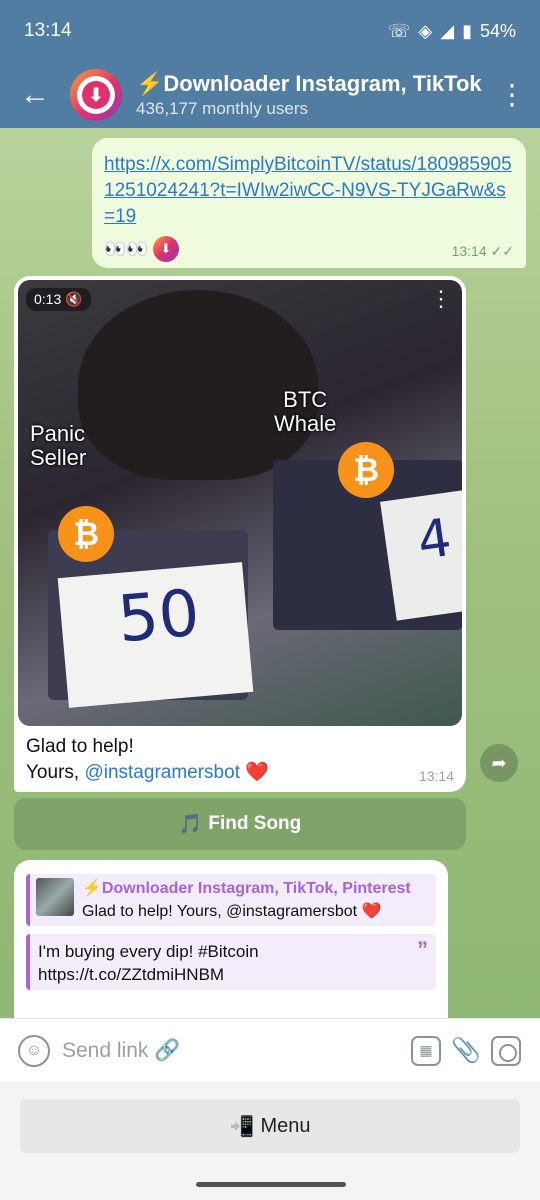 The height and width of the screenshot is (1200, 540). I want to click on caption-btc-whale: BTC Whale, so click(305, 411).